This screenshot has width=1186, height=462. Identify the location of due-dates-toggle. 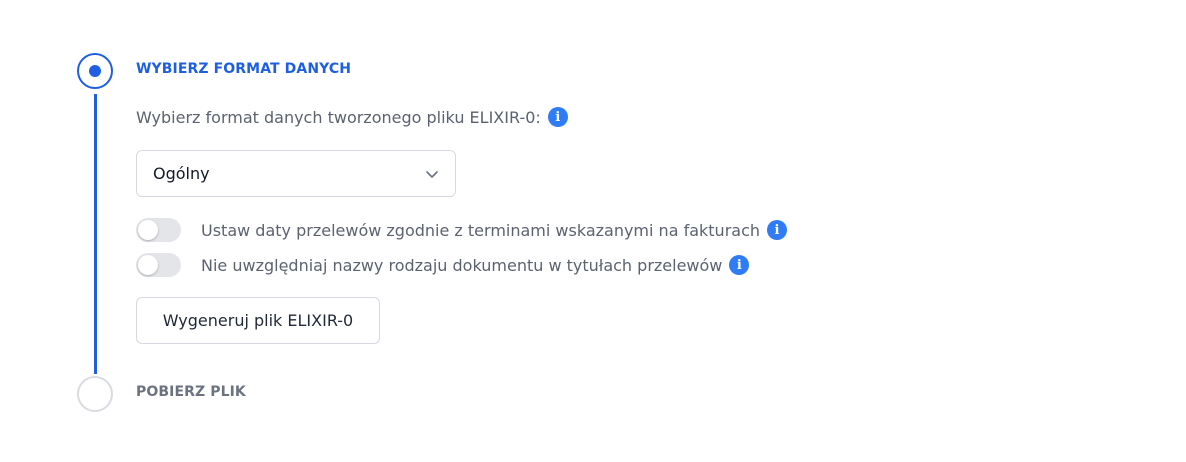
(158, 230).